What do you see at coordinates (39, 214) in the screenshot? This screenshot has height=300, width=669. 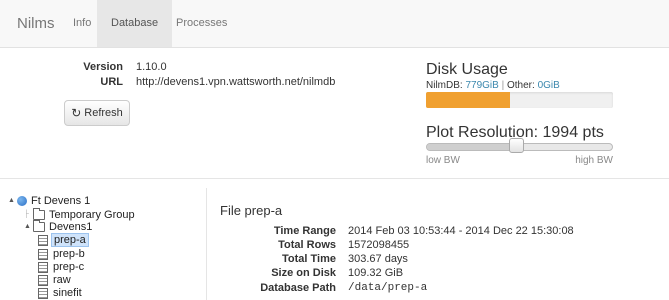 I see `folder-icon` at bounding box center [39, 214].